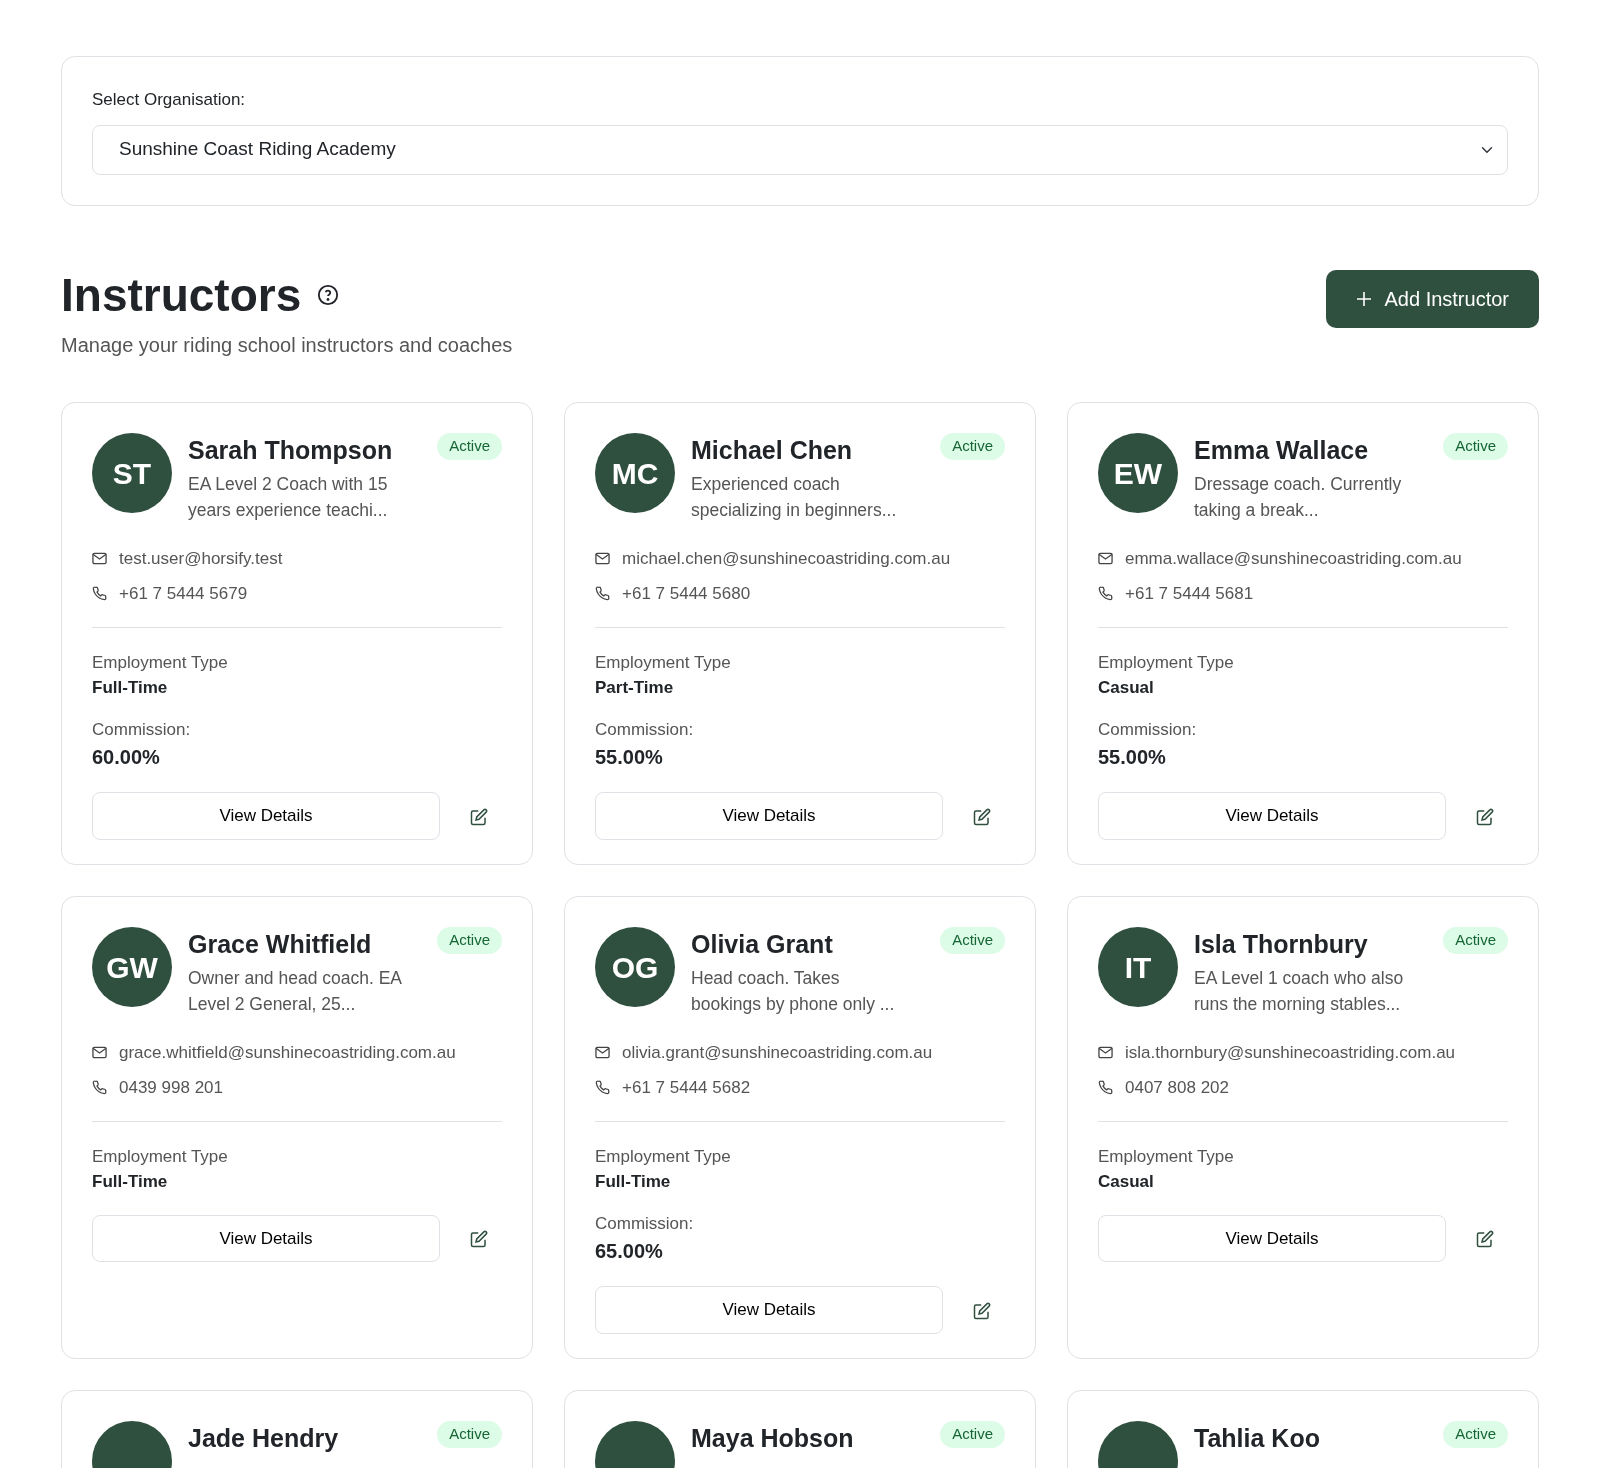 The width and height of the screenshot is (1600, 1468). Describe the element at coordinates (773, 1438) in the screenshot. I see `instructor-name: Maya Hobson` at that location.